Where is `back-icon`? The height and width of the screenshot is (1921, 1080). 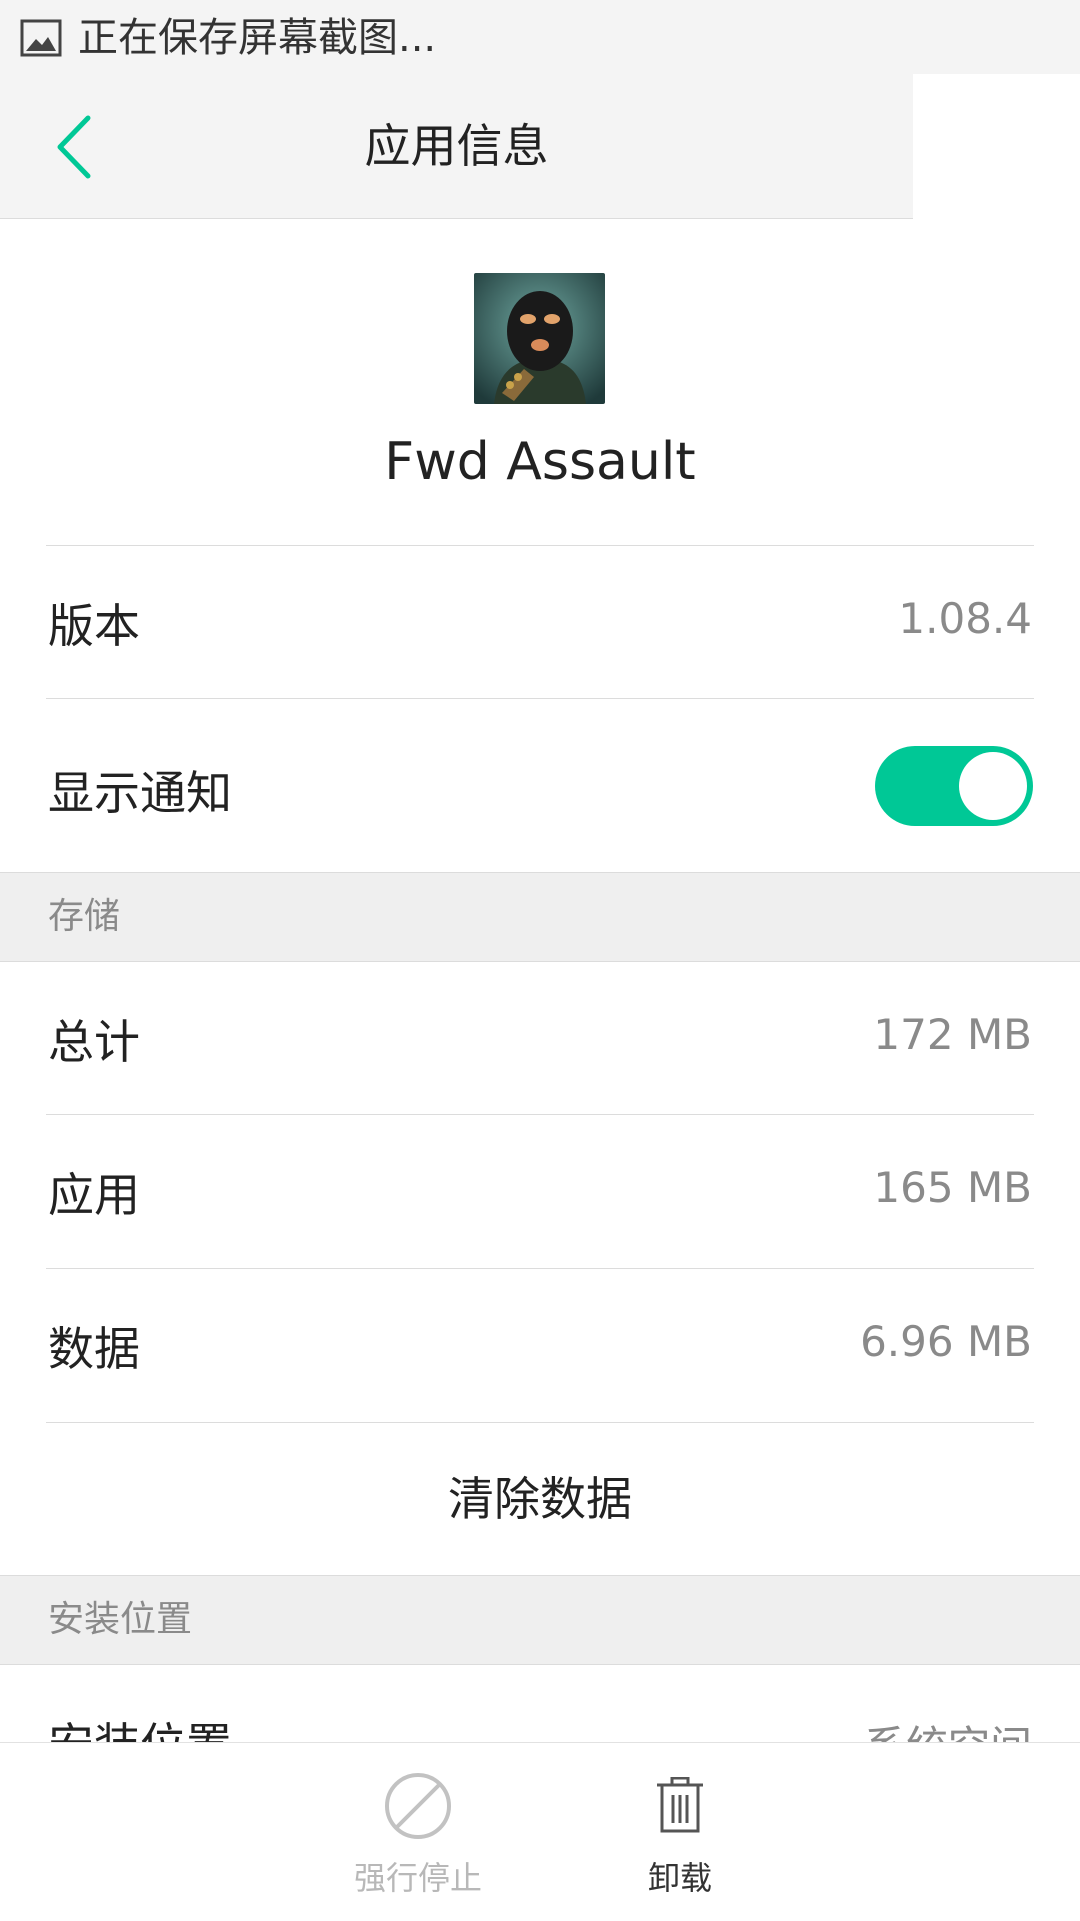 back-icon is located at coordinates (76, 147).